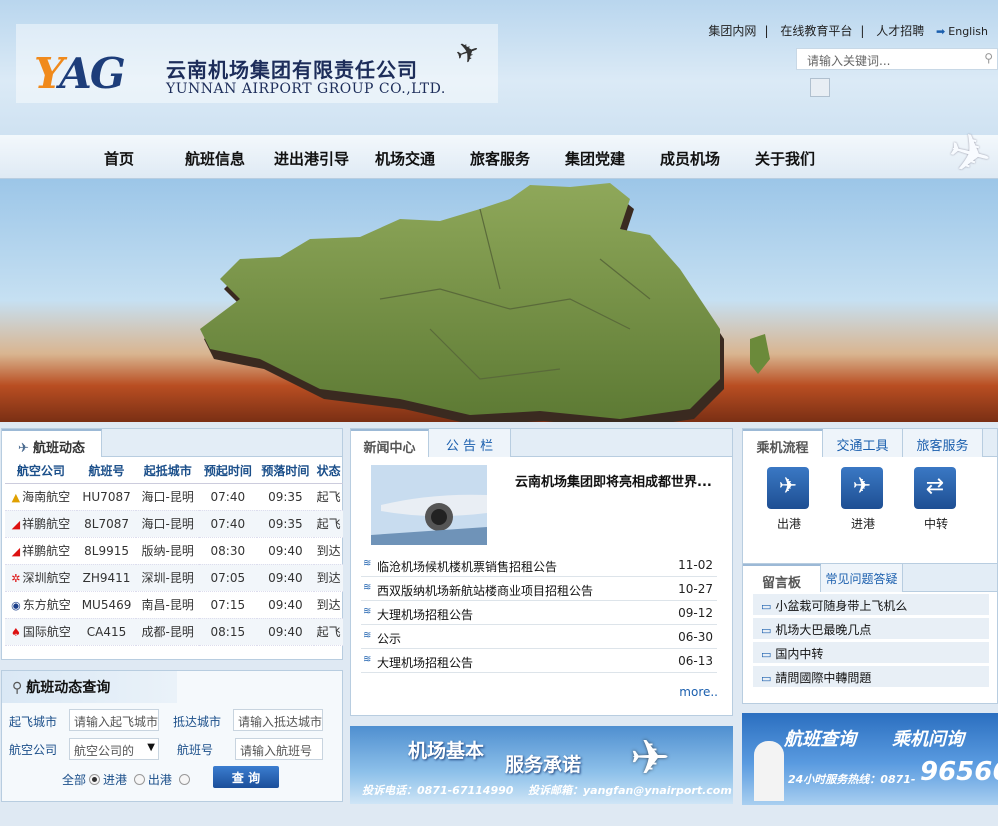  I want to click on nav-passenger: 旅客服务, so click(500, 158).